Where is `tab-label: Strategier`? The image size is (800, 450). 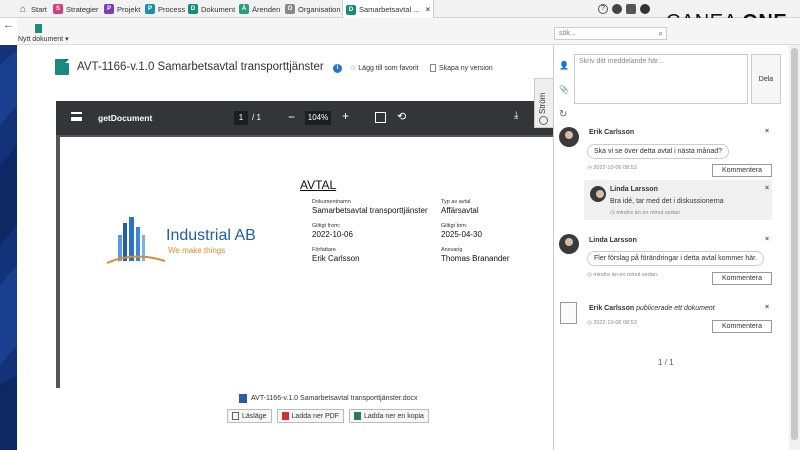 tab-label: Strategier is located at coordinates (82, 9).